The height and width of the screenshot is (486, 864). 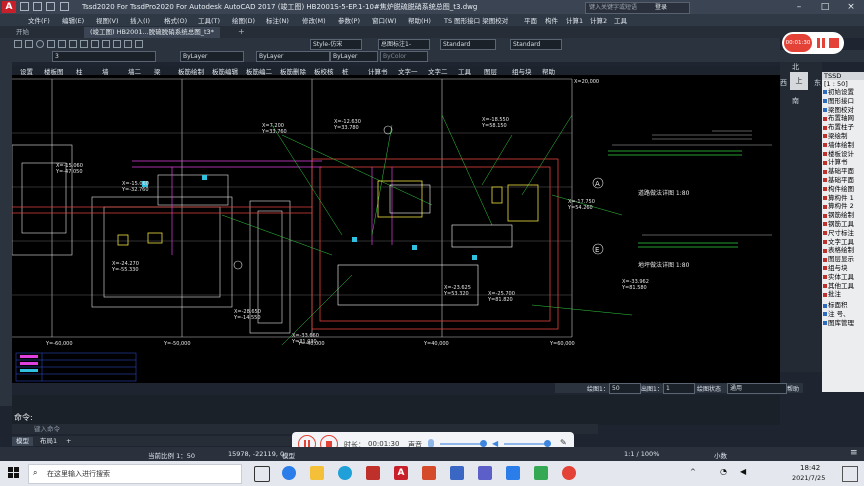 I want to click on clock-time: 18:42, so click(x=810, y=468).